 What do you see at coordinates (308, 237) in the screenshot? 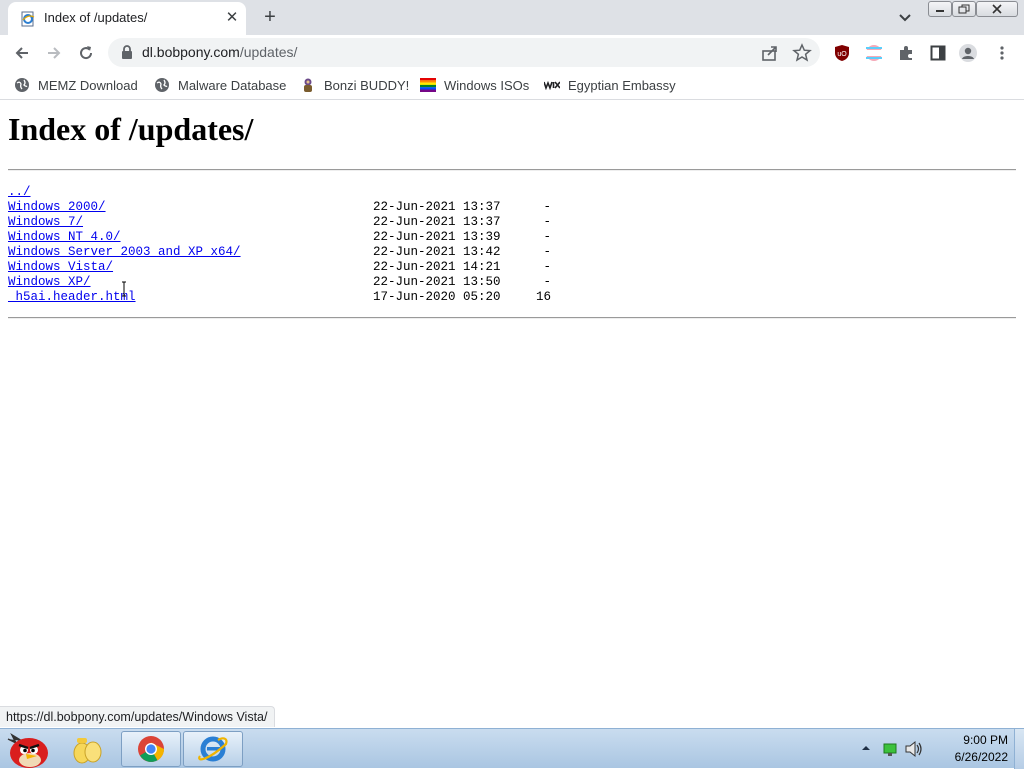
I see `listing-row: Windows NT 4.0/ 22-Jun-2021 13:39 -` at bounding box center [308, 237].